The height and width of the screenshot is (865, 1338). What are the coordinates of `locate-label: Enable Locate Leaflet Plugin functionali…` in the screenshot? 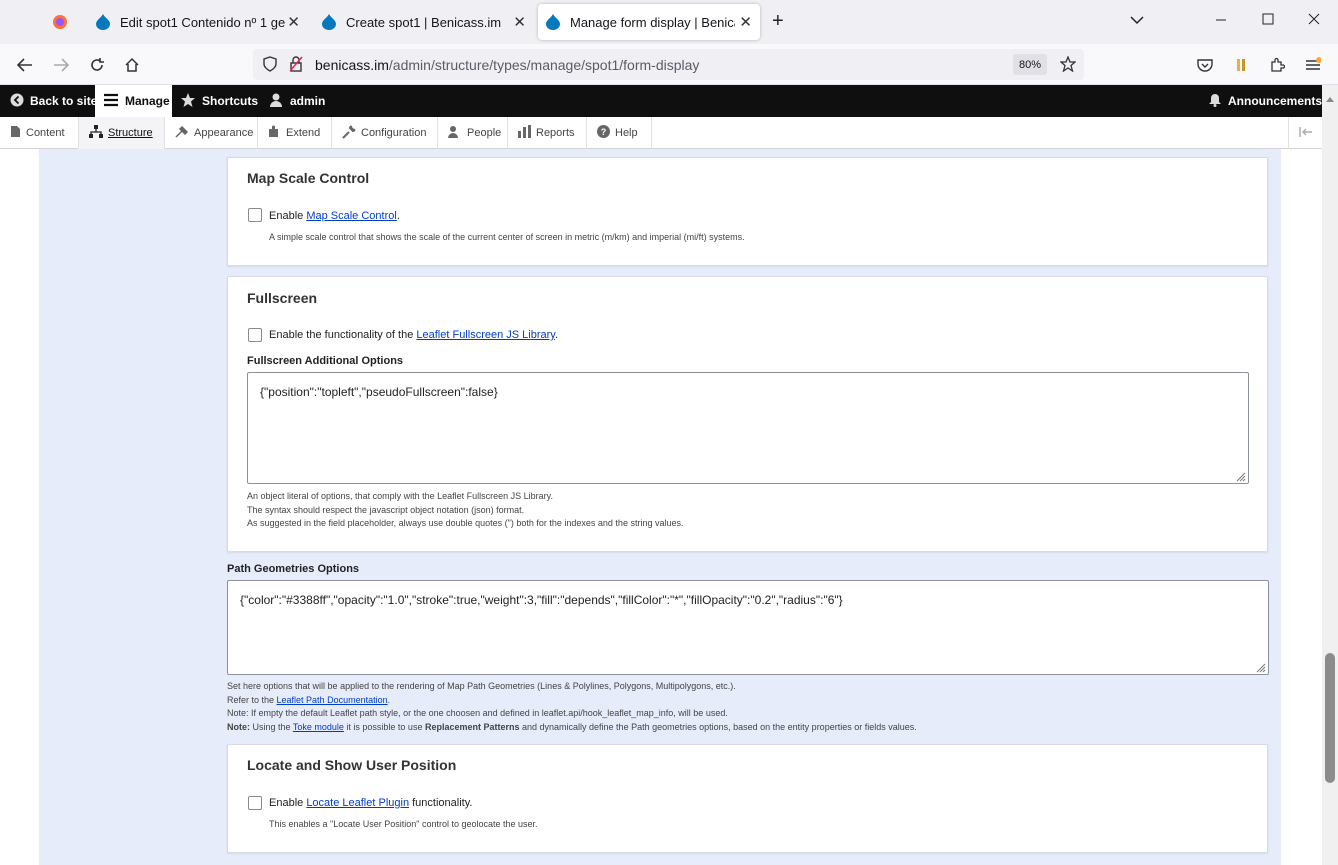 It's located at (371, 803).